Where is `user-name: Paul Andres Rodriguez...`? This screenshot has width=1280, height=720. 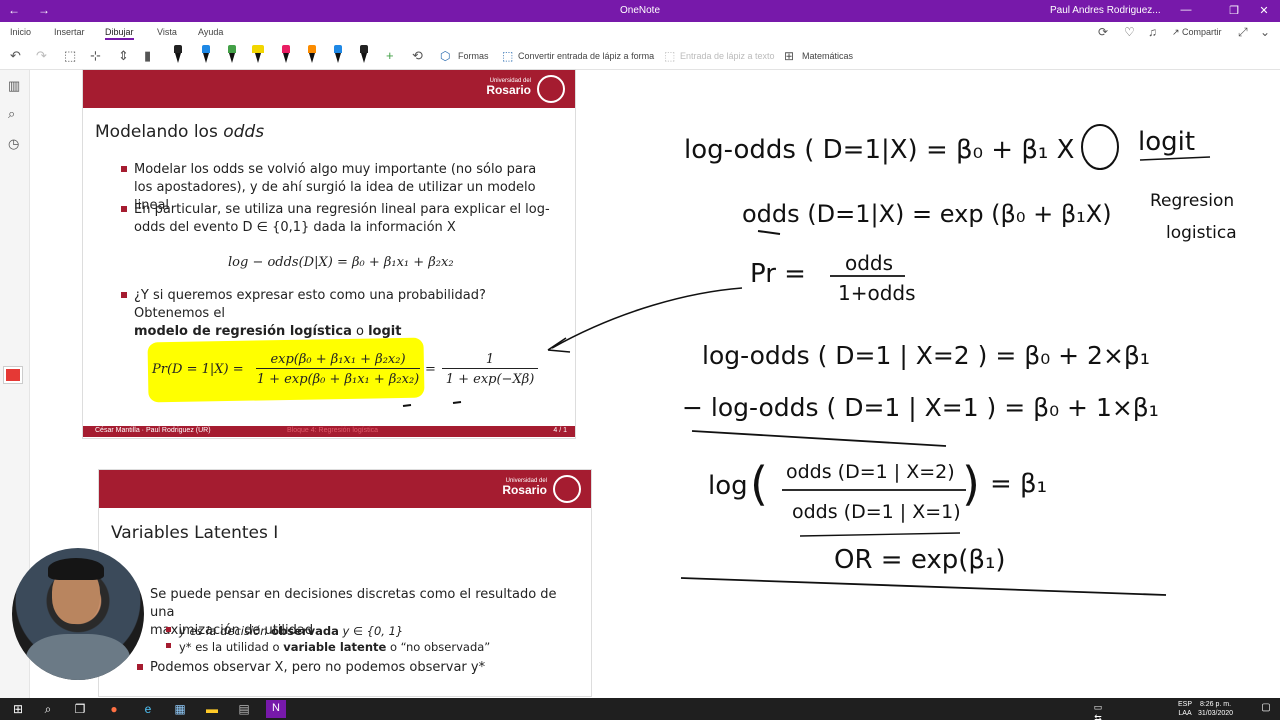 user-name: Paul Andres Rodriguez... is located at coordinates (1105, 10).